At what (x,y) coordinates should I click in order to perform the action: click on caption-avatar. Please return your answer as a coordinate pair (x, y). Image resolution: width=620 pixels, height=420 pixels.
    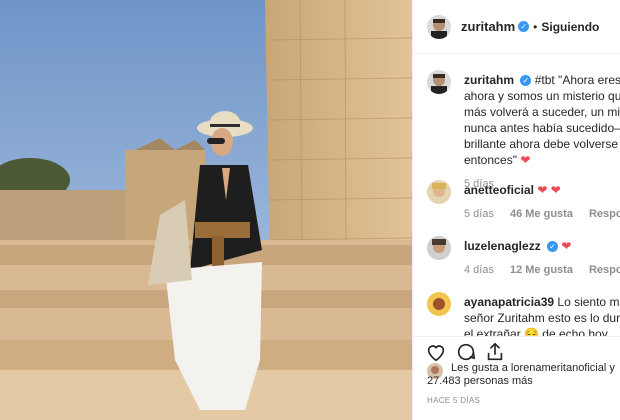
    Looking at the image, I should click on (439, 82).